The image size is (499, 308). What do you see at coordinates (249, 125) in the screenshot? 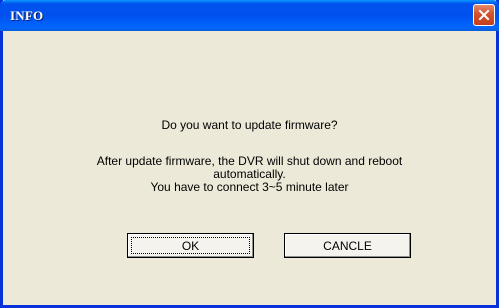
I see `question-text: Do you want to update firmware?` at bounding box center [249, 125].